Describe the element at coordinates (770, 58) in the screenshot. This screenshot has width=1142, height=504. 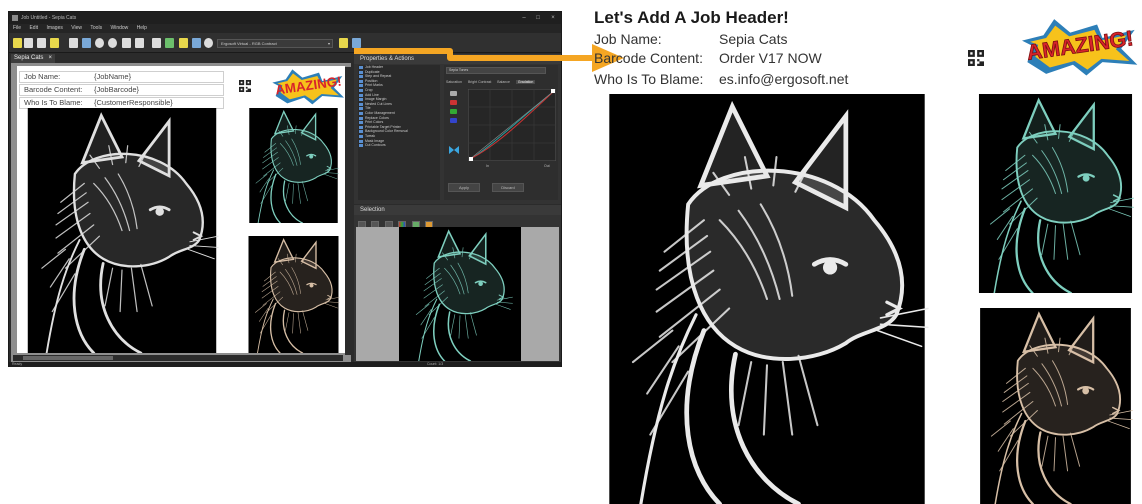
I see `preview-value: Order V17 NOW` at that location.